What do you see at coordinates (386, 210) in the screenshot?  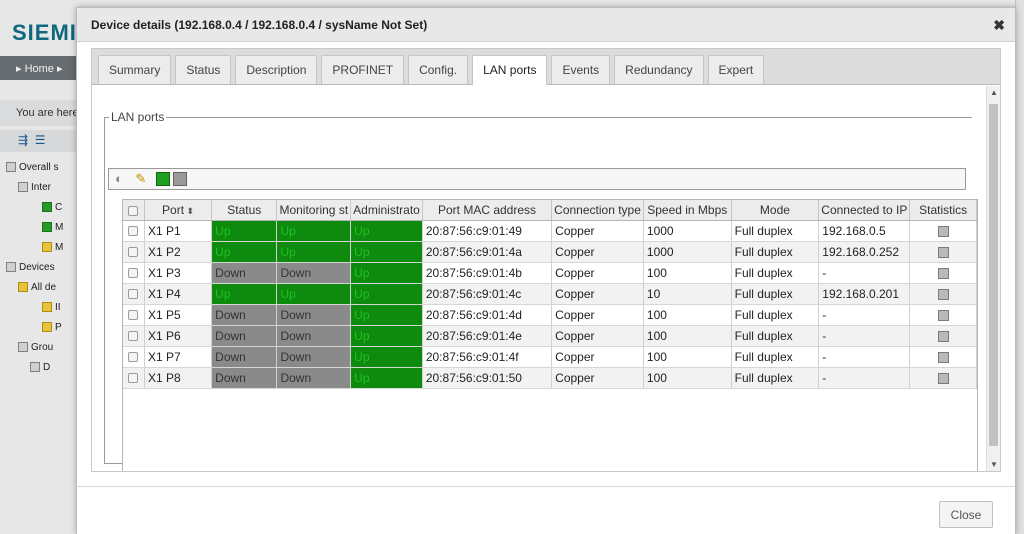 I see `column-header: Administrato` at bounding box center [386, 210].